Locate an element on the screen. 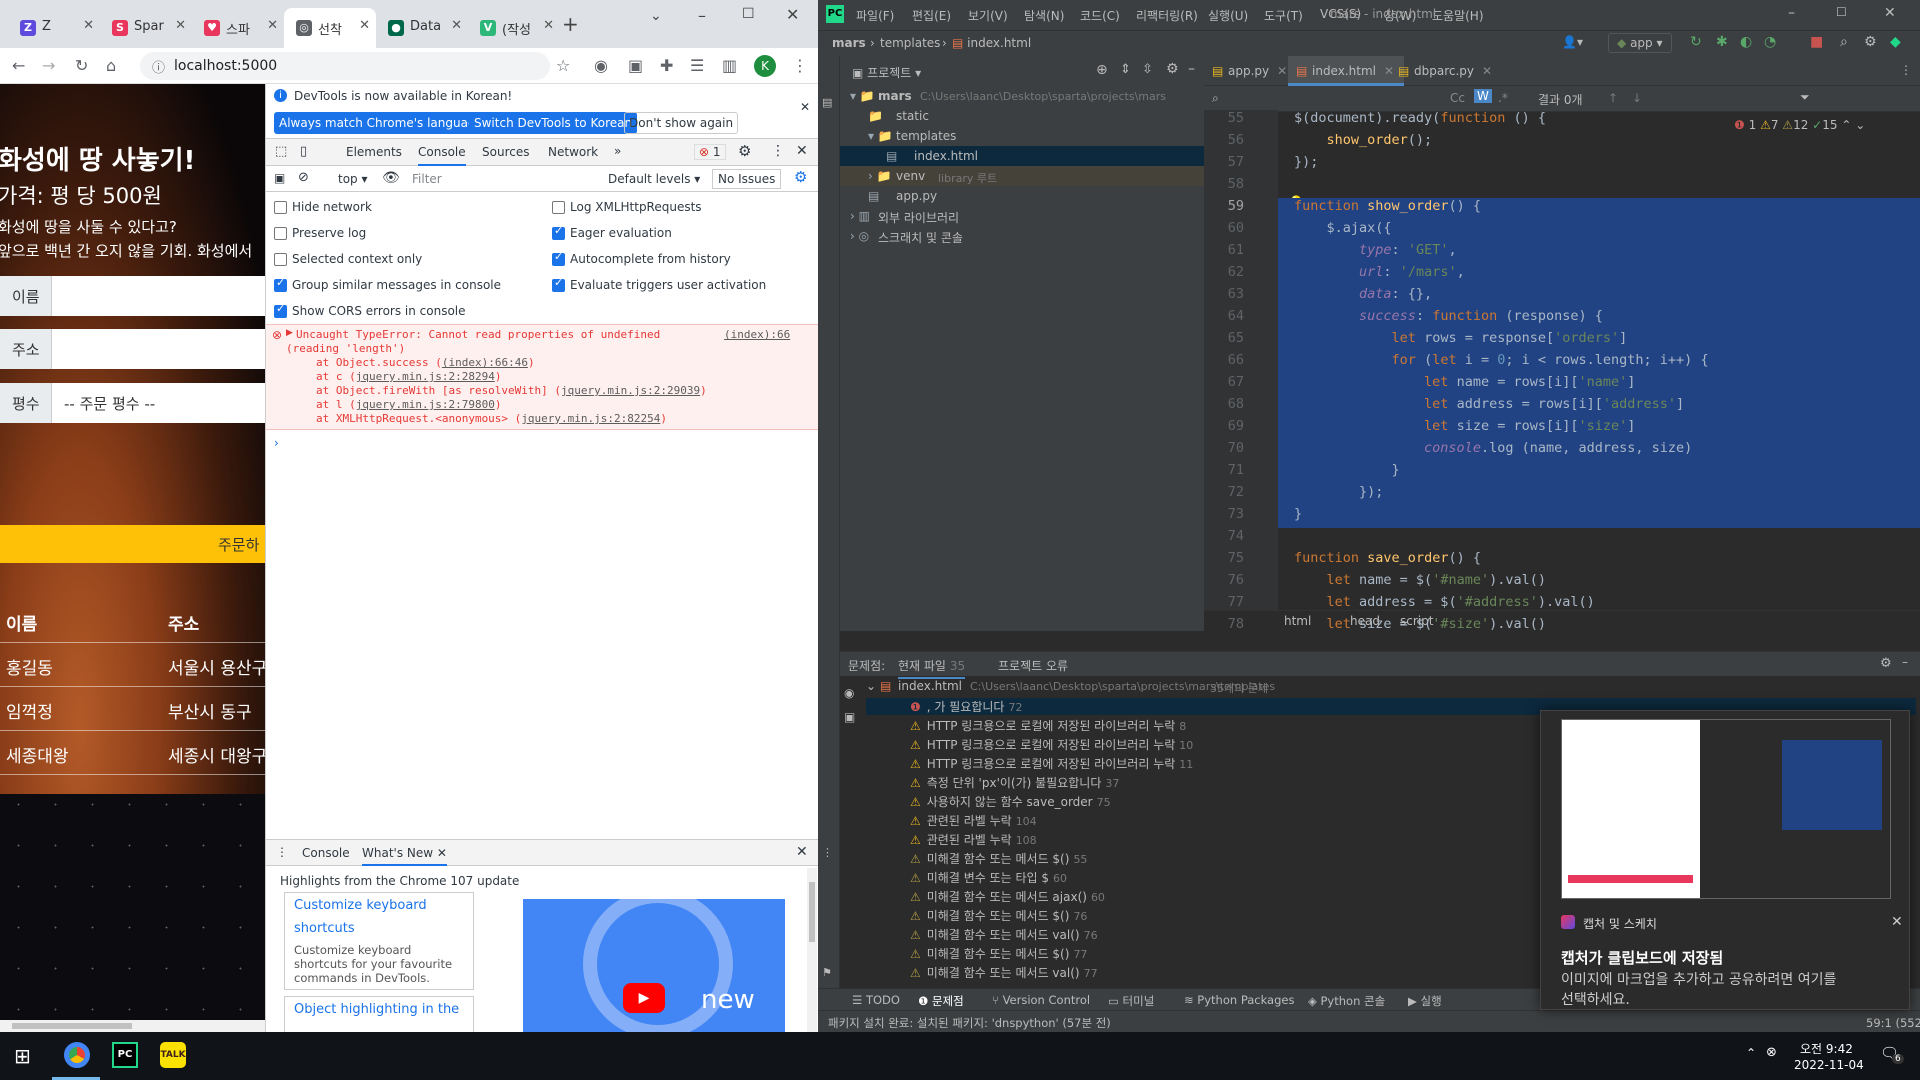  menu-item: 도움말(H) is located at coordinates (1458, 15).